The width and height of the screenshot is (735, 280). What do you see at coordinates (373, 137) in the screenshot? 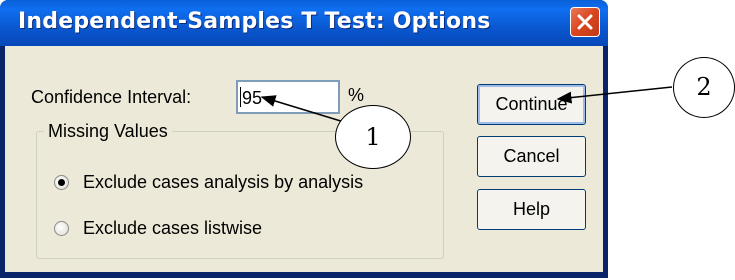
I see `callout-1: 1` at bounding box center [373, 137].